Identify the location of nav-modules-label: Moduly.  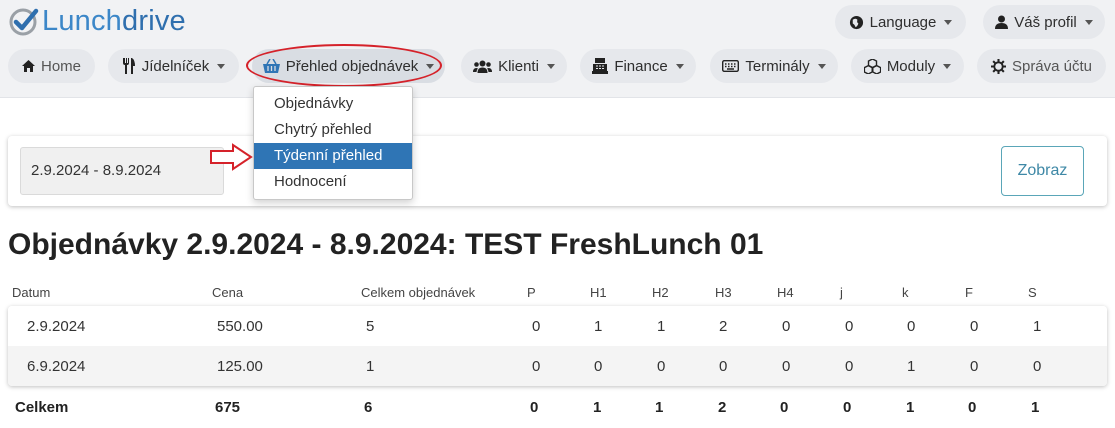
(911, 66).